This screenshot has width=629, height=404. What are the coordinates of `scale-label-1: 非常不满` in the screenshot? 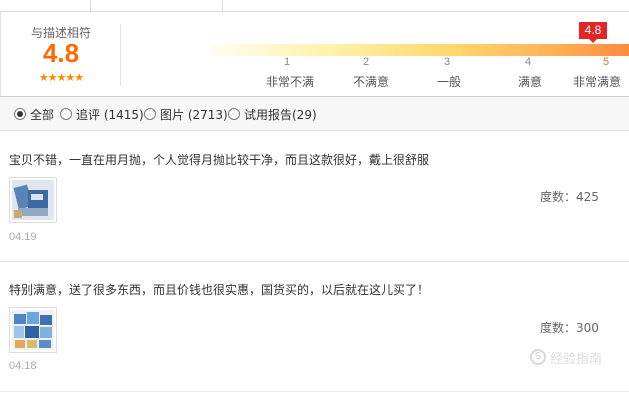 It's located at (289, 82).